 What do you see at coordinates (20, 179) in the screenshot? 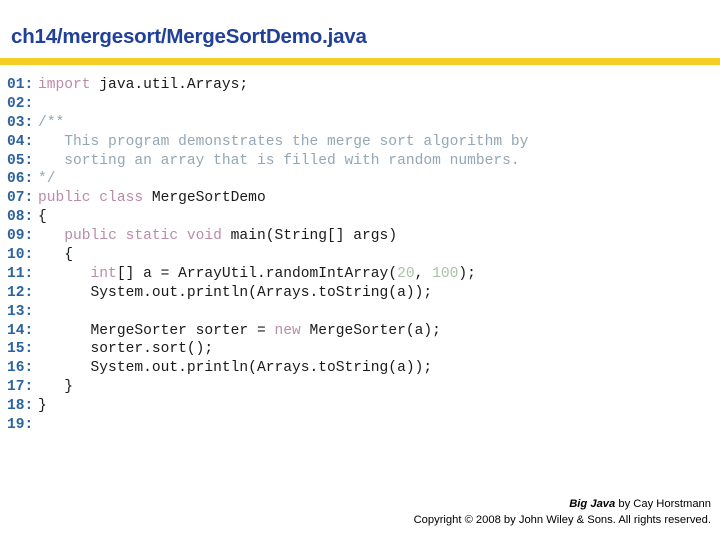
I see `code-line-number: 06:` at bounding box center [20, 179].